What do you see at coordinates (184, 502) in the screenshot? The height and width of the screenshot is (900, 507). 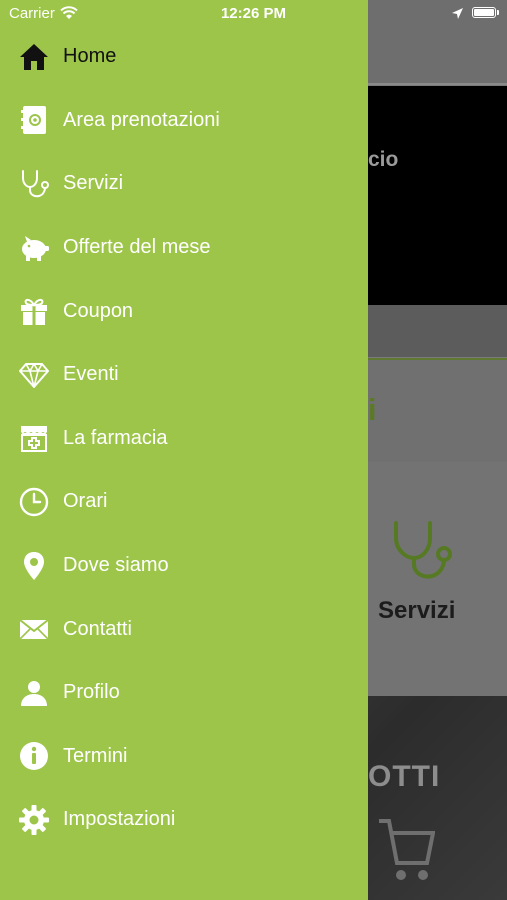 I see `menu-item-orari: Orari` at bounding box center [184, 502].